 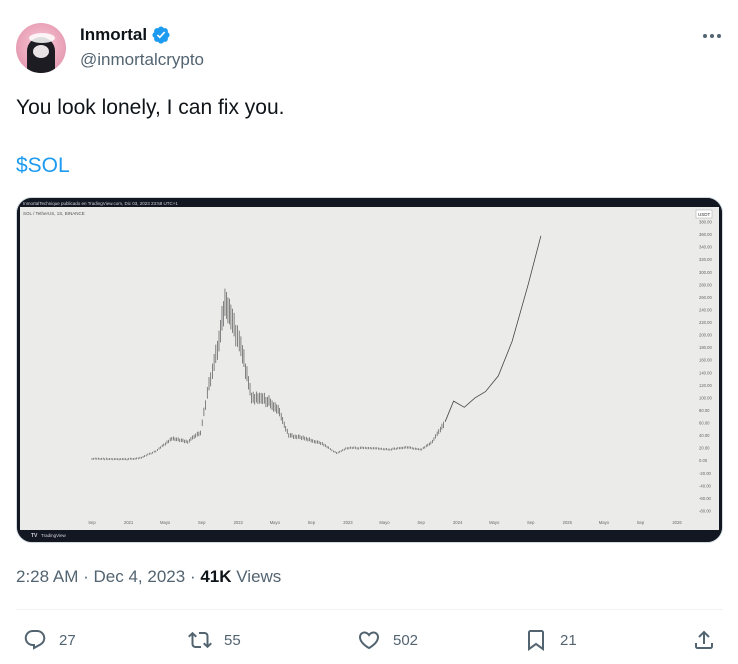 I want to click on currency-badge-text: USDT, so click(x=704, y=214).